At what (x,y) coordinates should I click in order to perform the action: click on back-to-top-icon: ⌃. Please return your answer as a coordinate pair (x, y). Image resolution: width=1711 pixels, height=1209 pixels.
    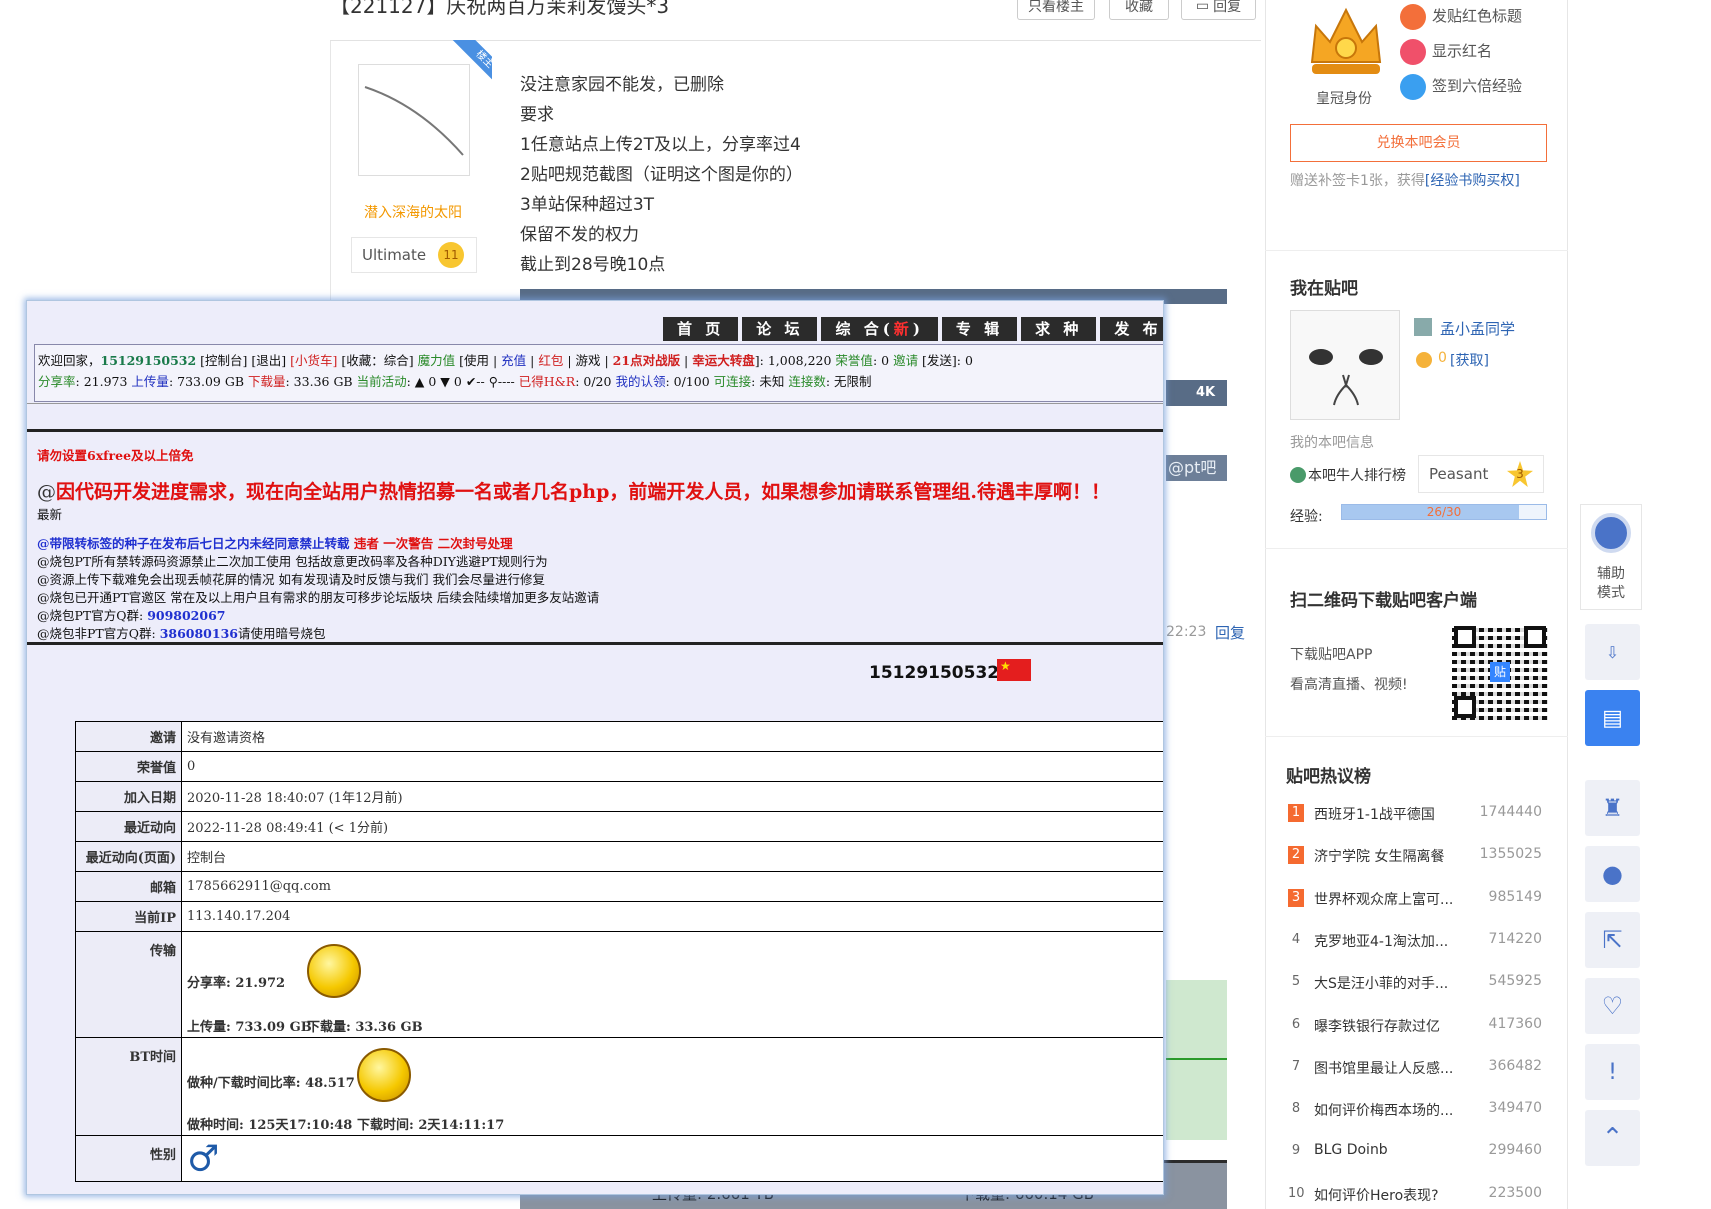
    Looking at the image, I should click on (1612, 1138).